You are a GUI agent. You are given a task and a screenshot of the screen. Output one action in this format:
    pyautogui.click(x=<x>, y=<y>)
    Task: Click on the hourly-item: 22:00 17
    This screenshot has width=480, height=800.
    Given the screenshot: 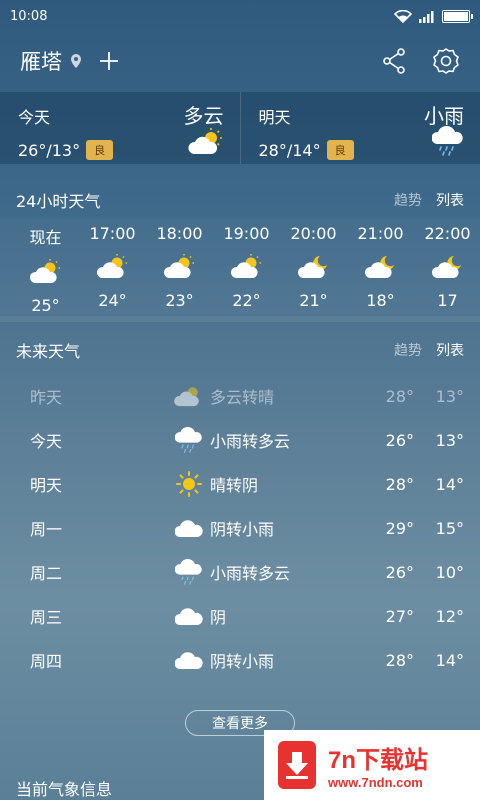 What is the action you would take?
    pyautogui.click(x=447, y=267)
    